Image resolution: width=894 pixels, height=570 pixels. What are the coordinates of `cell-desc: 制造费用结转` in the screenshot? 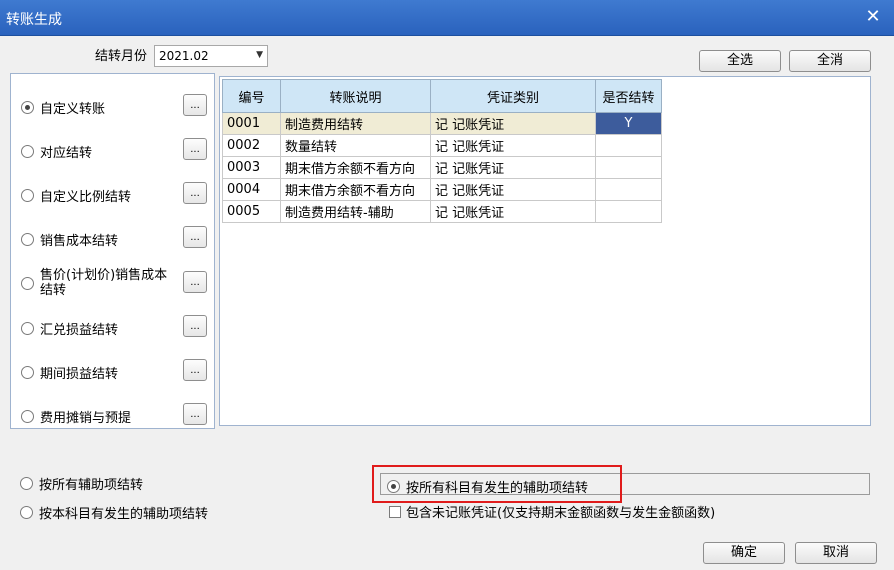 It's located at (355, 123).